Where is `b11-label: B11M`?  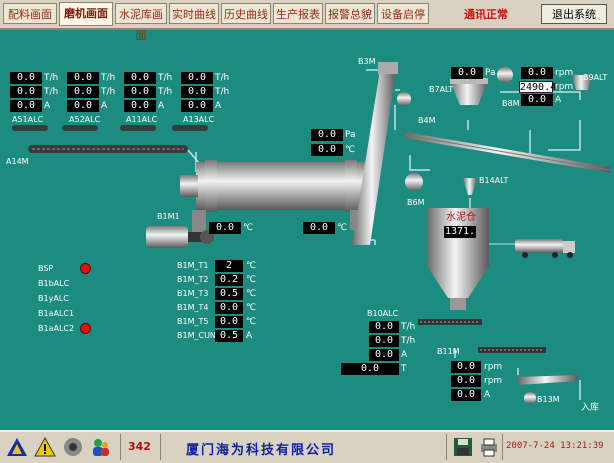
b11-label: B11M is located at coordinates (448, 351).